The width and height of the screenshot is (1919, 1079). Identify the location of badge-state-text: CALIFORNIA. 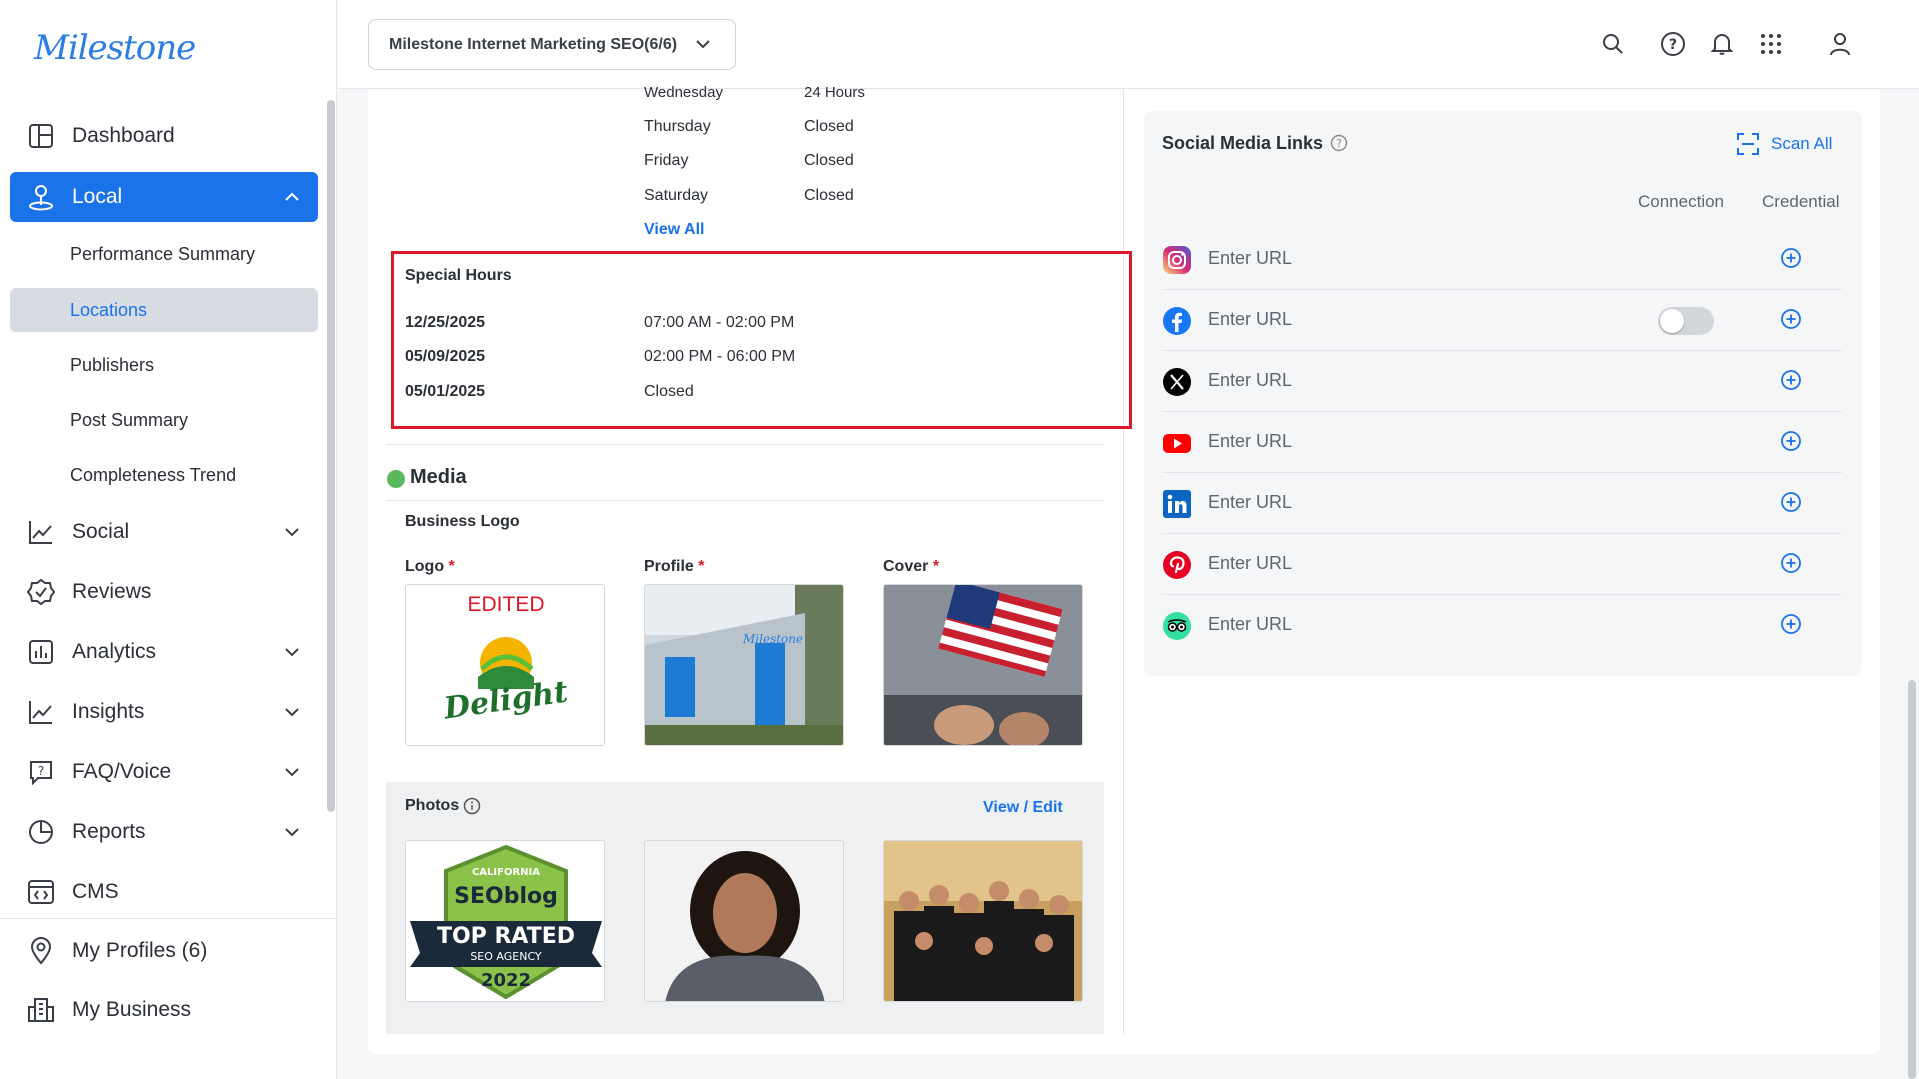
(506, 872).